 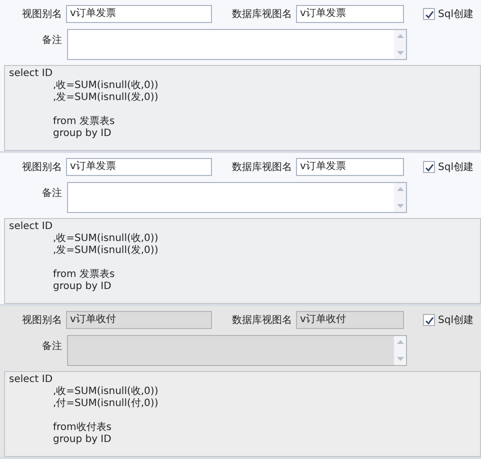 I want to click on code-line: ,付=SUM(isnull(付,0)), so click(x=106, y=404).